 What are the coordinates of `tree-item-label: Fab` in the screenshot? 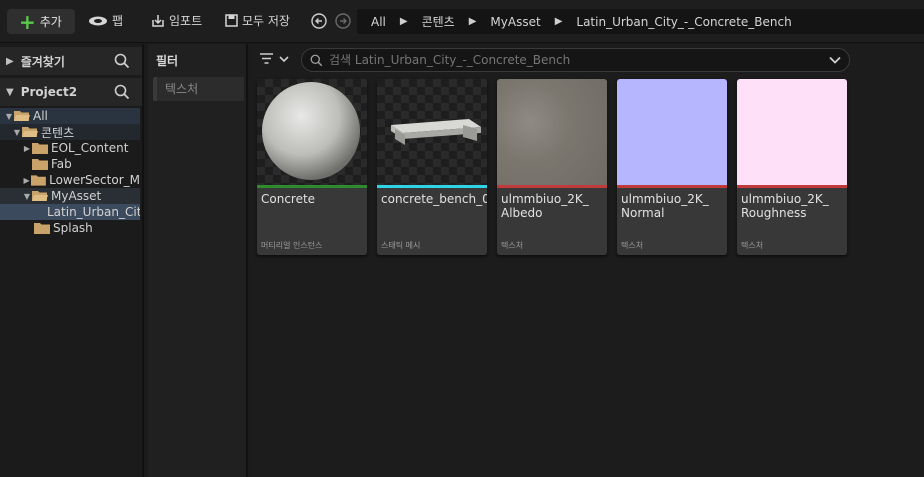 It's located at (61, 164).